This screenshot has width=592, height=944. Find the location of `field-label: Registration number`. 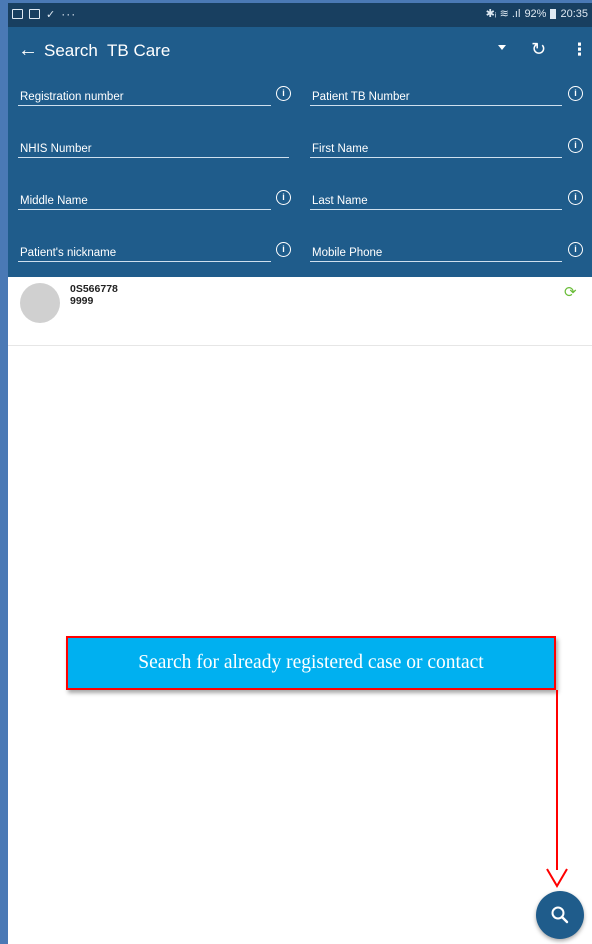

field-label: Registration number is located at coordinates (72, 97).